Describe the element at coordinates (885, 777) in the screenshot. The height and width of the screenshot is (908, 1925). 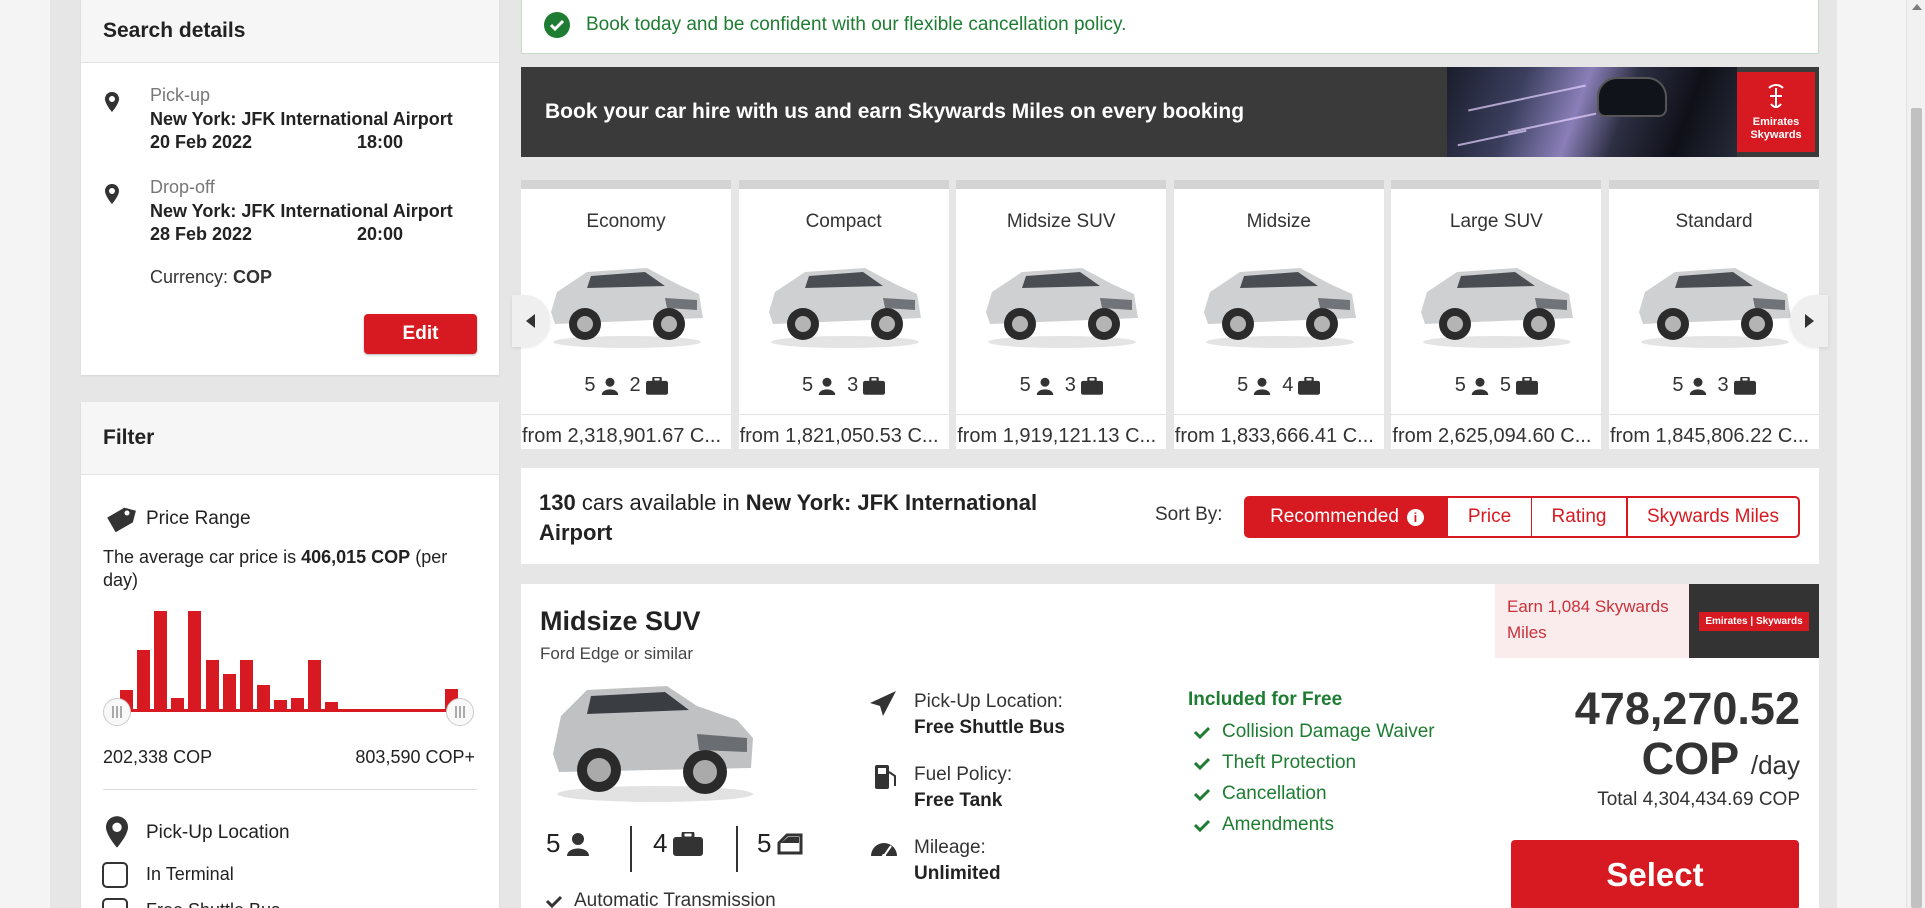
I see `fuel-pump-icon` at that location.